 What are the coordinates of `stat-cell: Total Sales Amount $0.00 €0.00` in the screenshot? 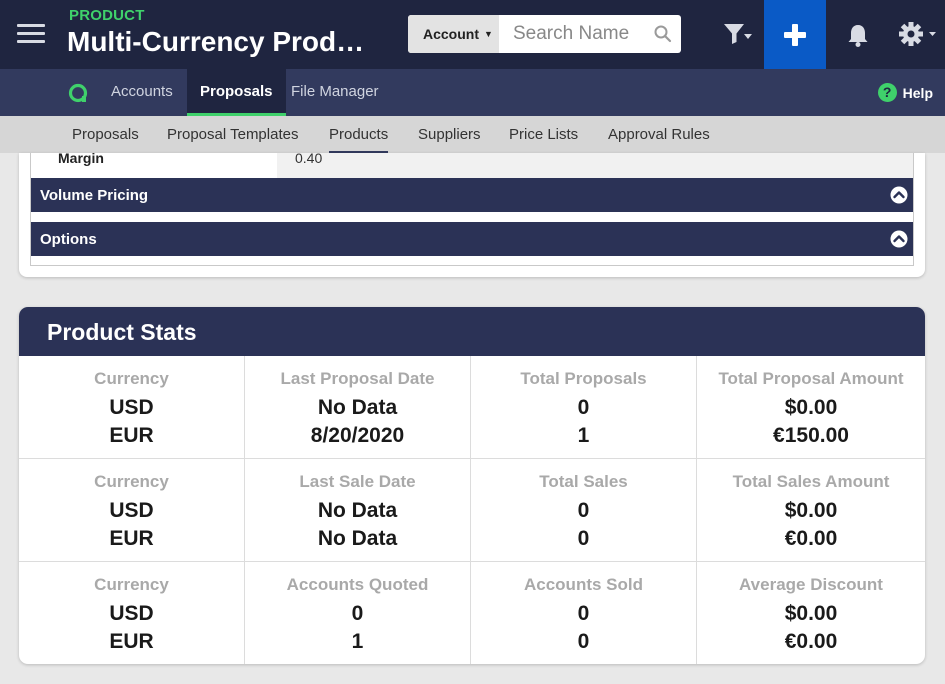 It's located at (811, 510).